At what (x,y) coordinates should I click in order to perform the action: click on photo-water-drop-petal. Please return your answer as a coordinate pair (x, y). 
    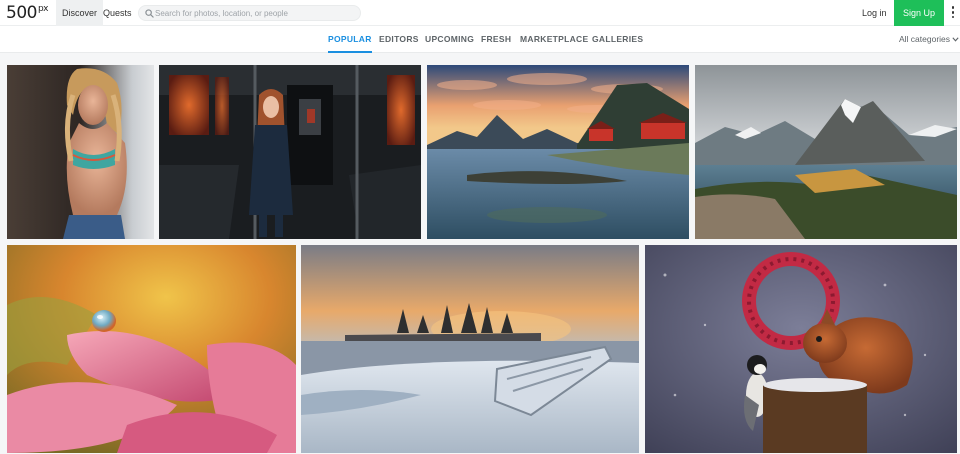
    Looking at the image, I should click on (151, 349).